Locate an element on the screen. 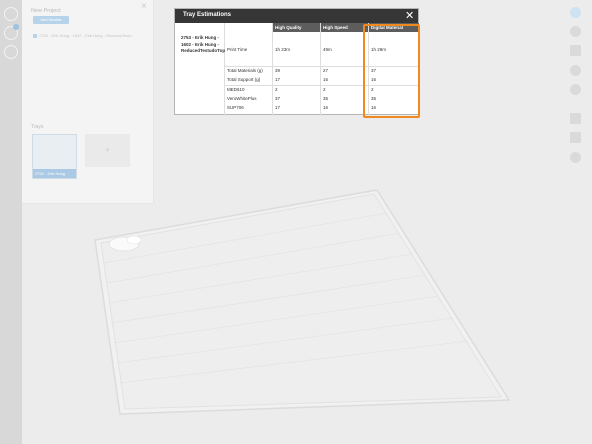  close-icon: × is located at coordinates (144, 7).